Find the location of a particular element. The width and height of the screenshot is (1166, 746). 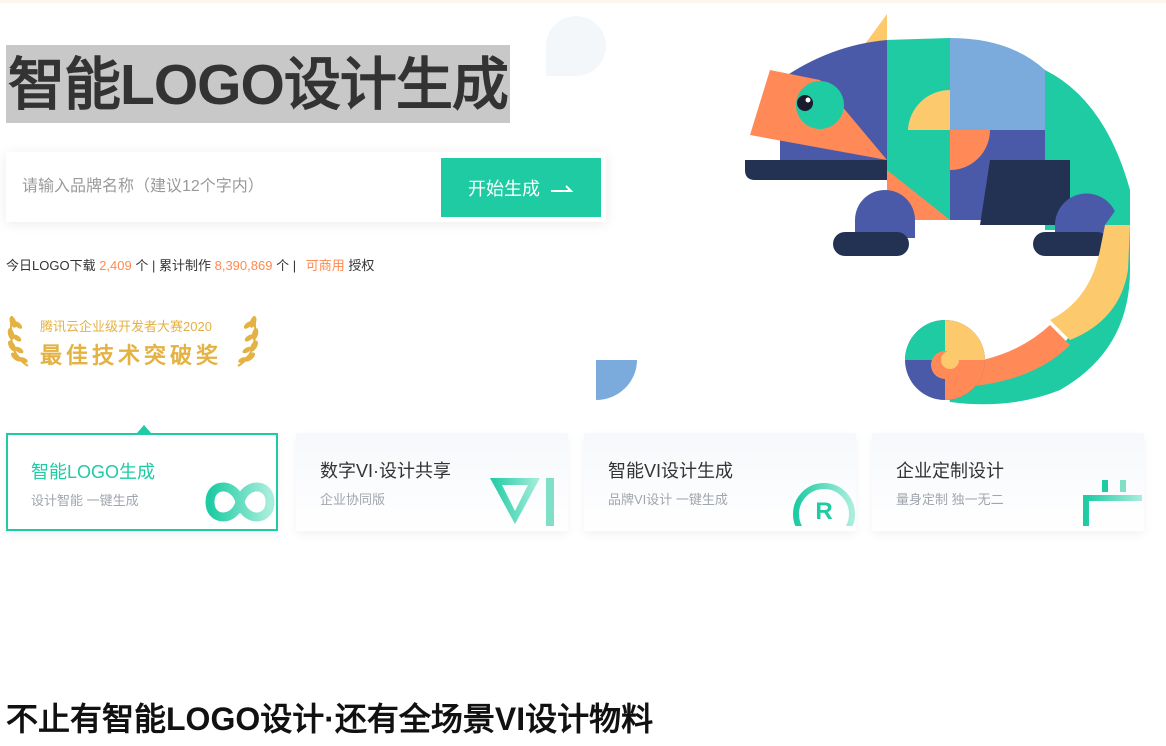

decorative-shape is located at coordinates (576, 46).